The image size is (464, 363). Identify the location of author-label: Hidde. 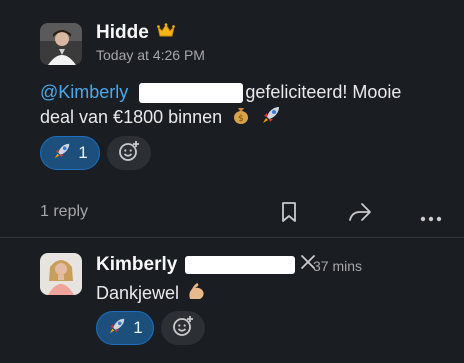
(122, 32).